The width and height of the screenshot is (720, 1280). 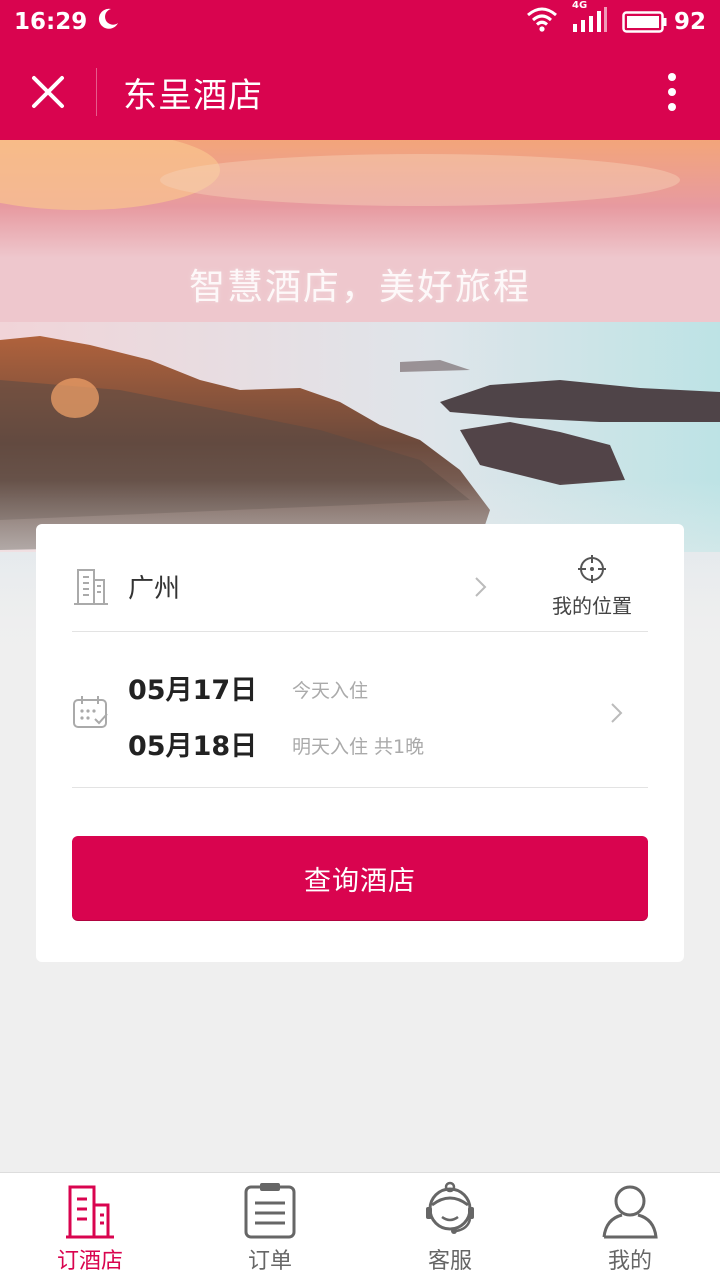 I want to click on title-divider, so click(x=96, y=92).